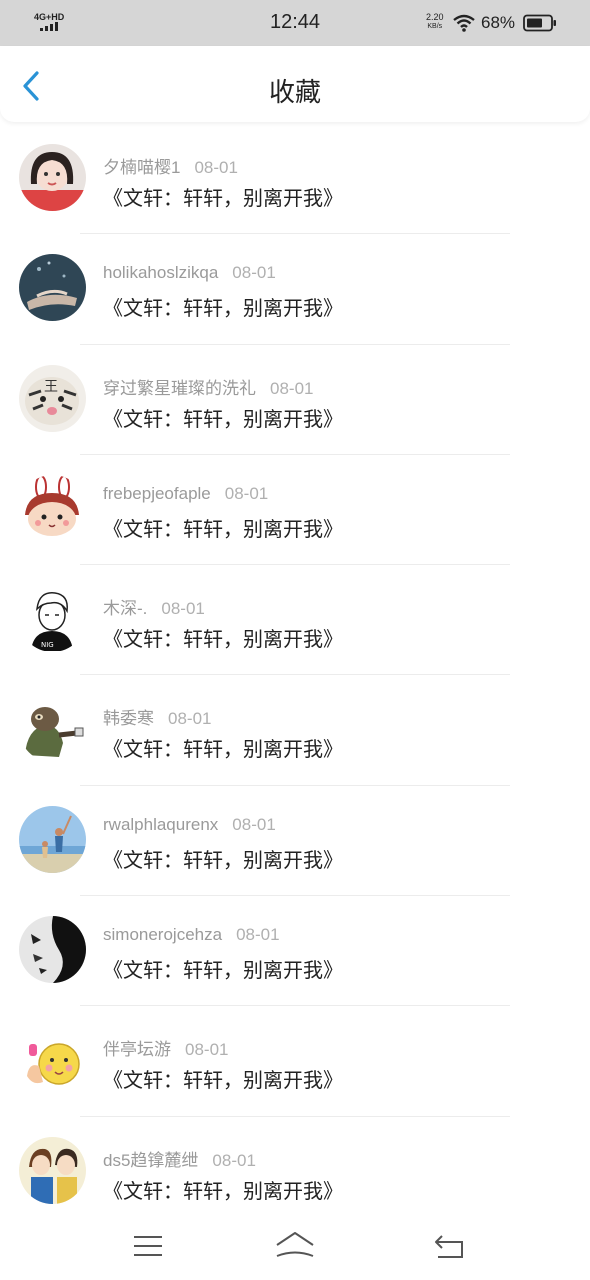 This screenshot has height=1280, width=590. I want to click on list-item: 韩委寒 08-01 《文轩：轩轩，别离开我》, so click(295, 730).